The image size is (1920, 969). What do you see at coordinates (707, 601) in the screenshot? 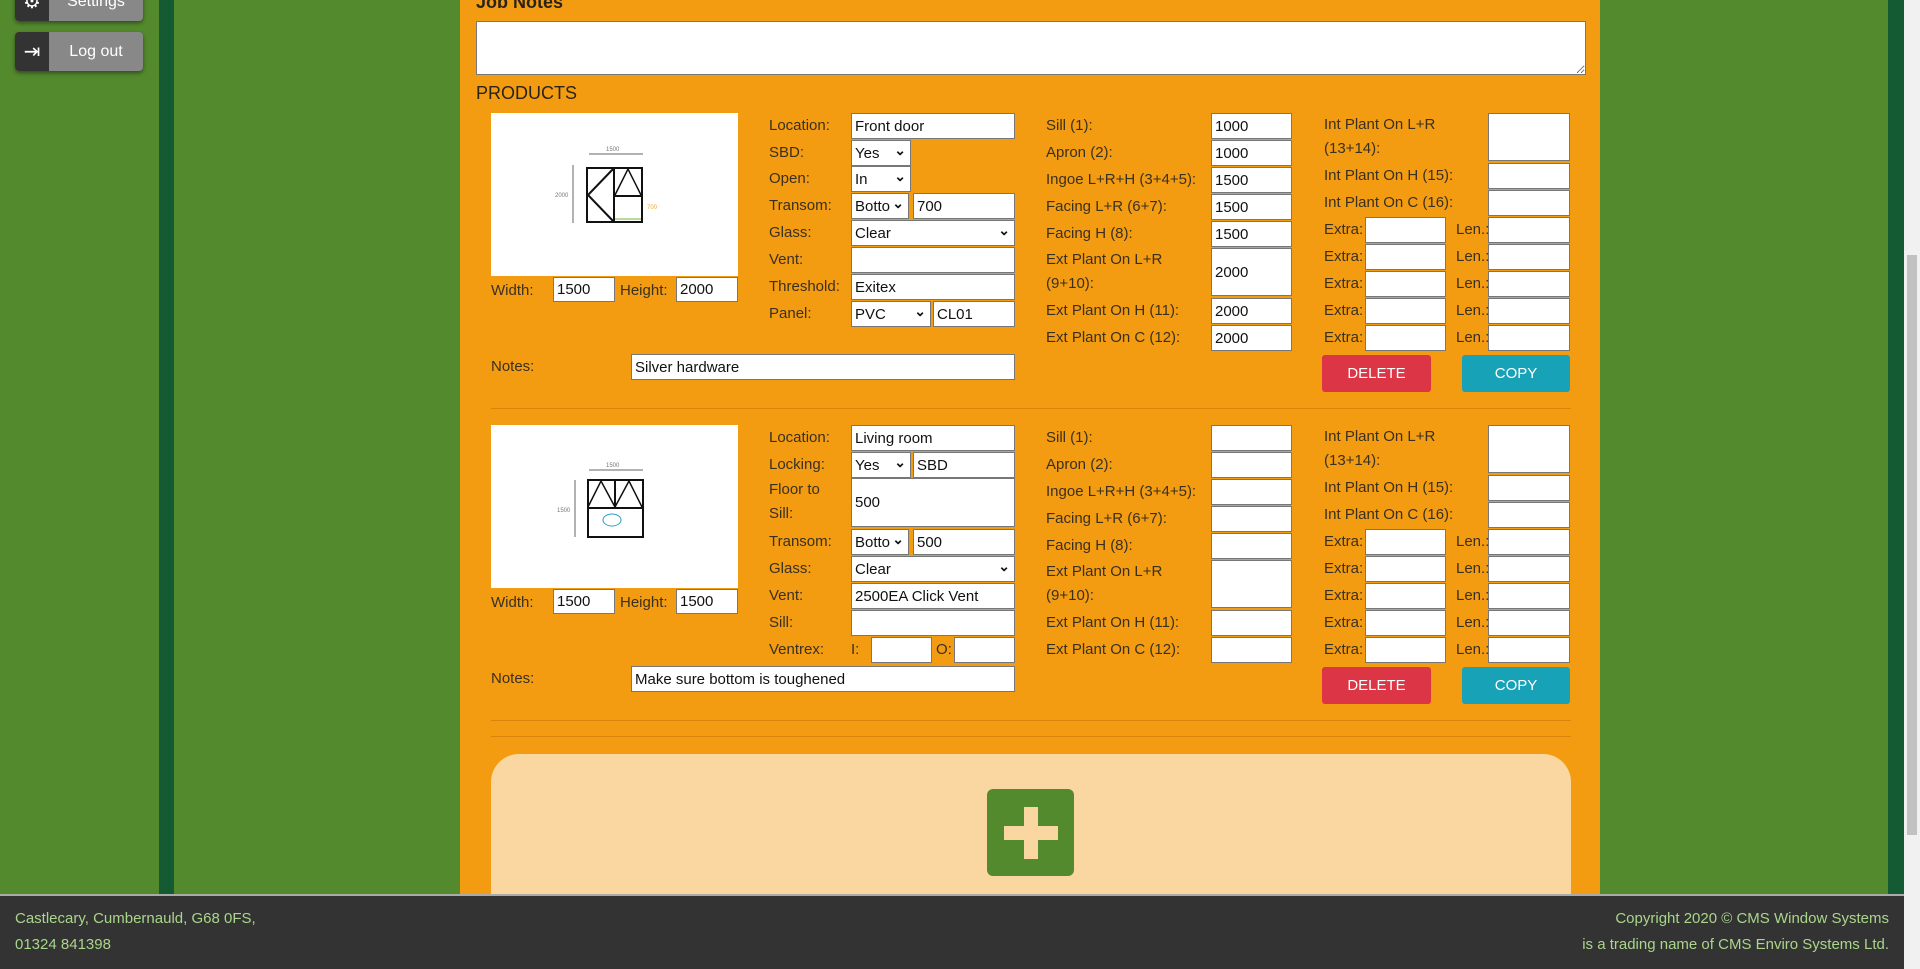
I see `height-input: 1500` at bounding box center [707, 601].